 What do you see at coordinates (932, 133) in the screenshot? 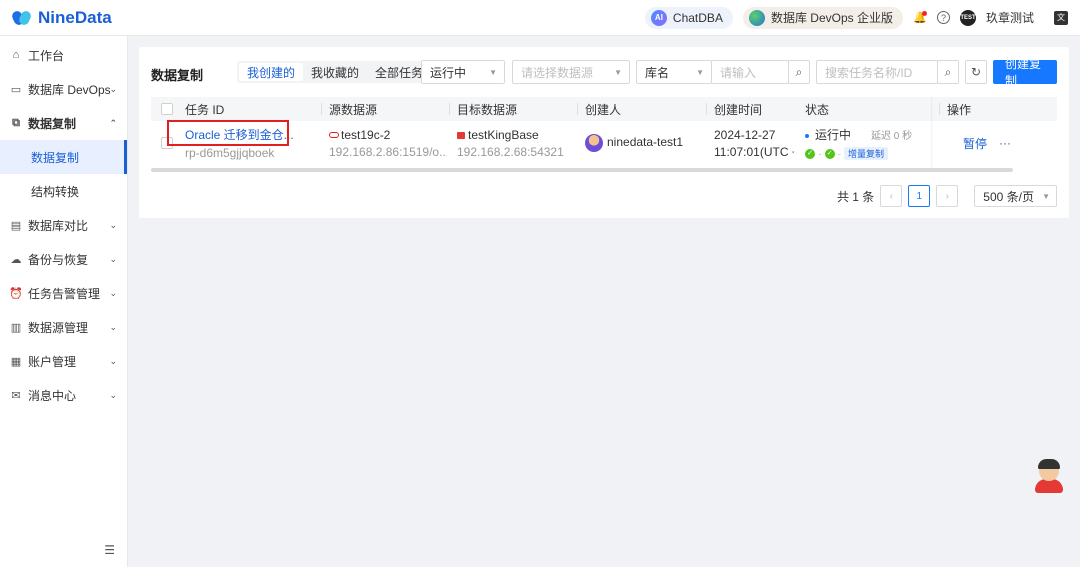
I see `fixed-column-divider` at bounding box center [932, 133].